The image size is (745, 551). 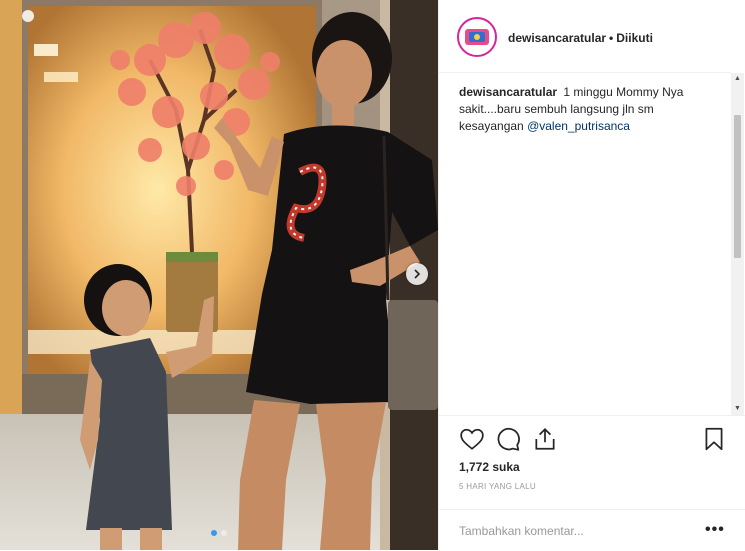 I want to click on caption-mention-link: @valen_putrisanca, so click(x=578, y=126).